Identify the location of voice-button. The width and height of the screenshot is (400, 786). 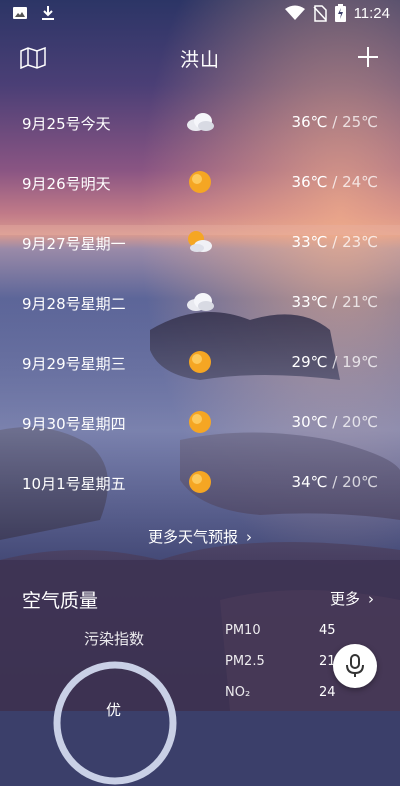
(355, 666).